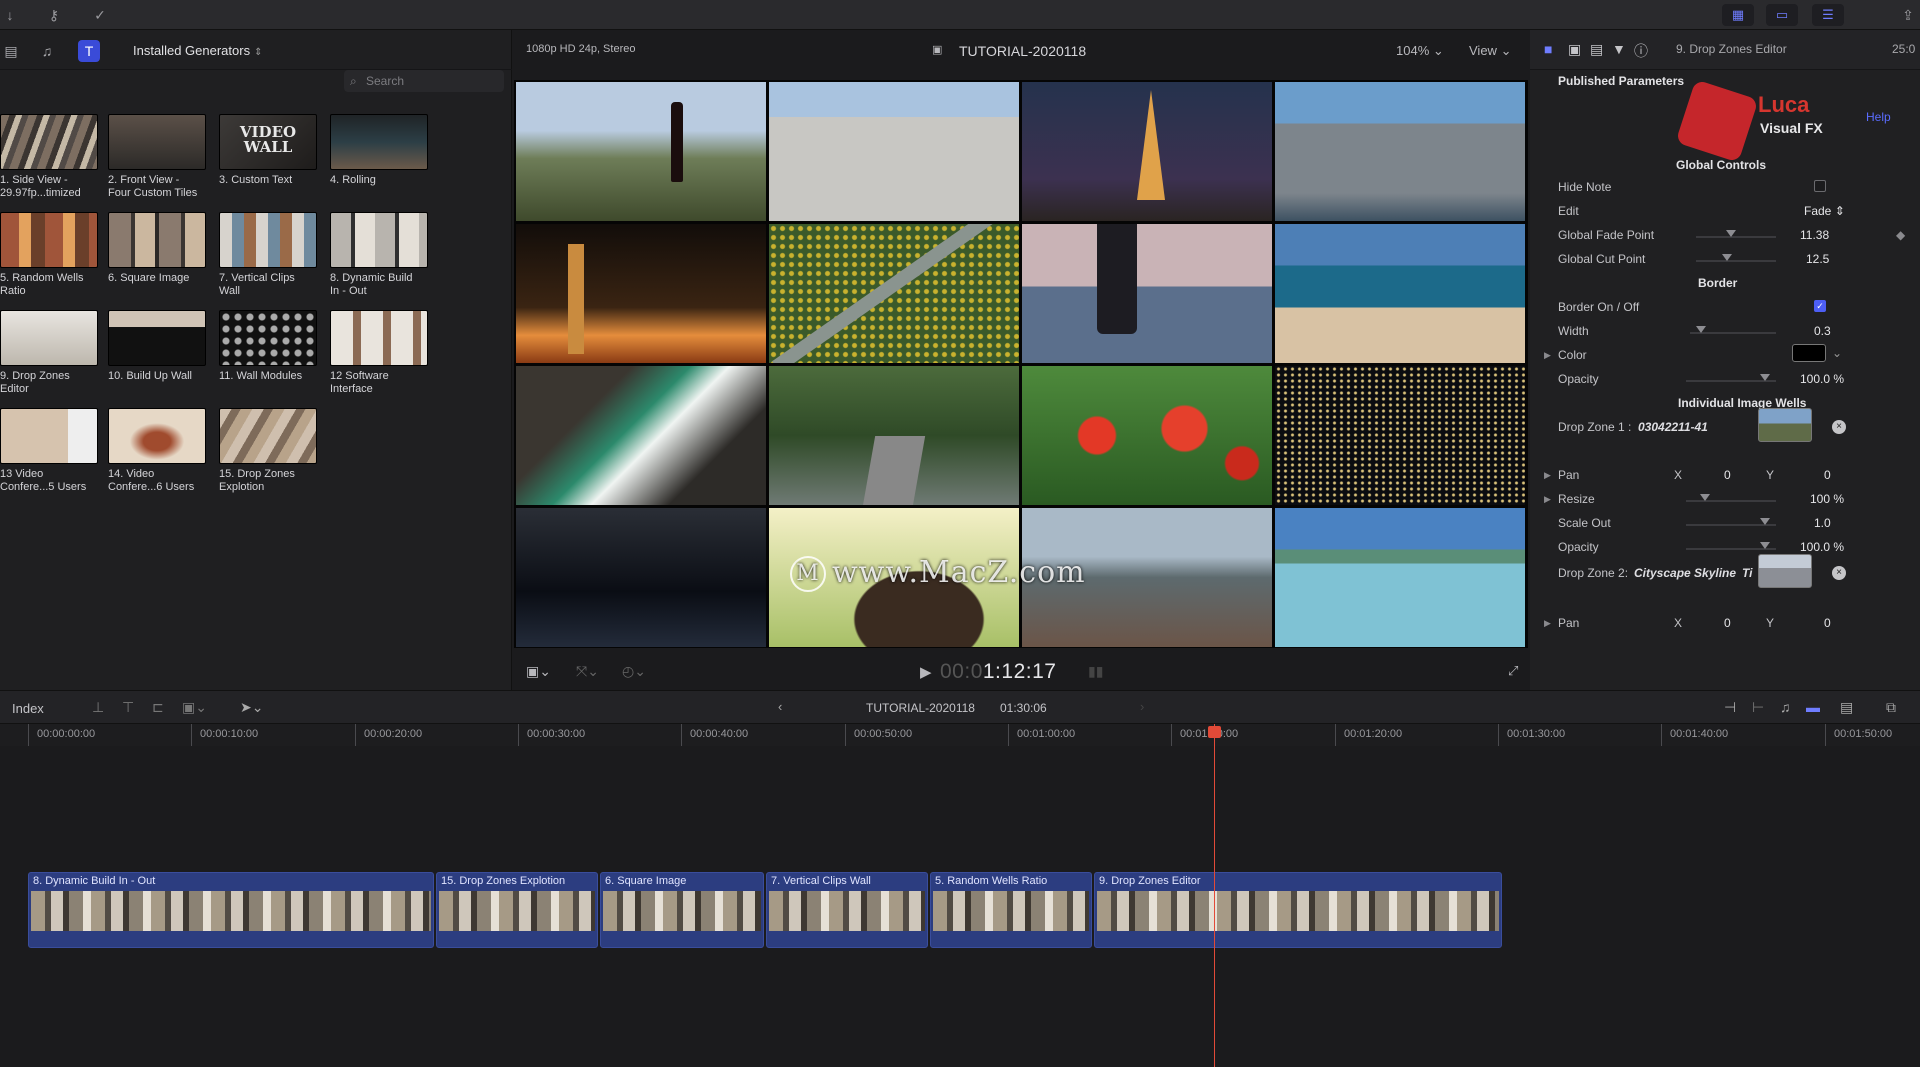 This screenshot has width=1920, height=1067. Describe the element at coordinates (1738, 15) in the screenshot. I see `show-browser-toggle-icon: ▦` at that location.